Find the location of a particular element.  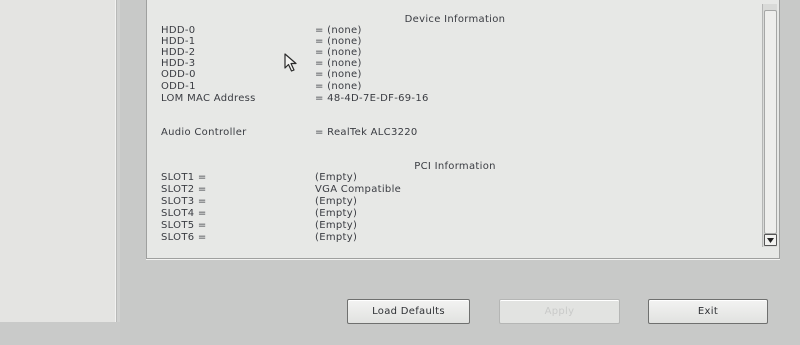

exit-button: Exit is located at coordinates (708, 311).